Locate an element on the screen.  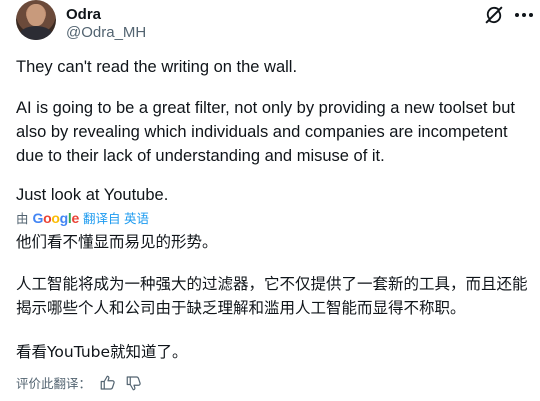
tweet-paragraph-3: Just look at Youtube. is located at coordinates (92, 195).